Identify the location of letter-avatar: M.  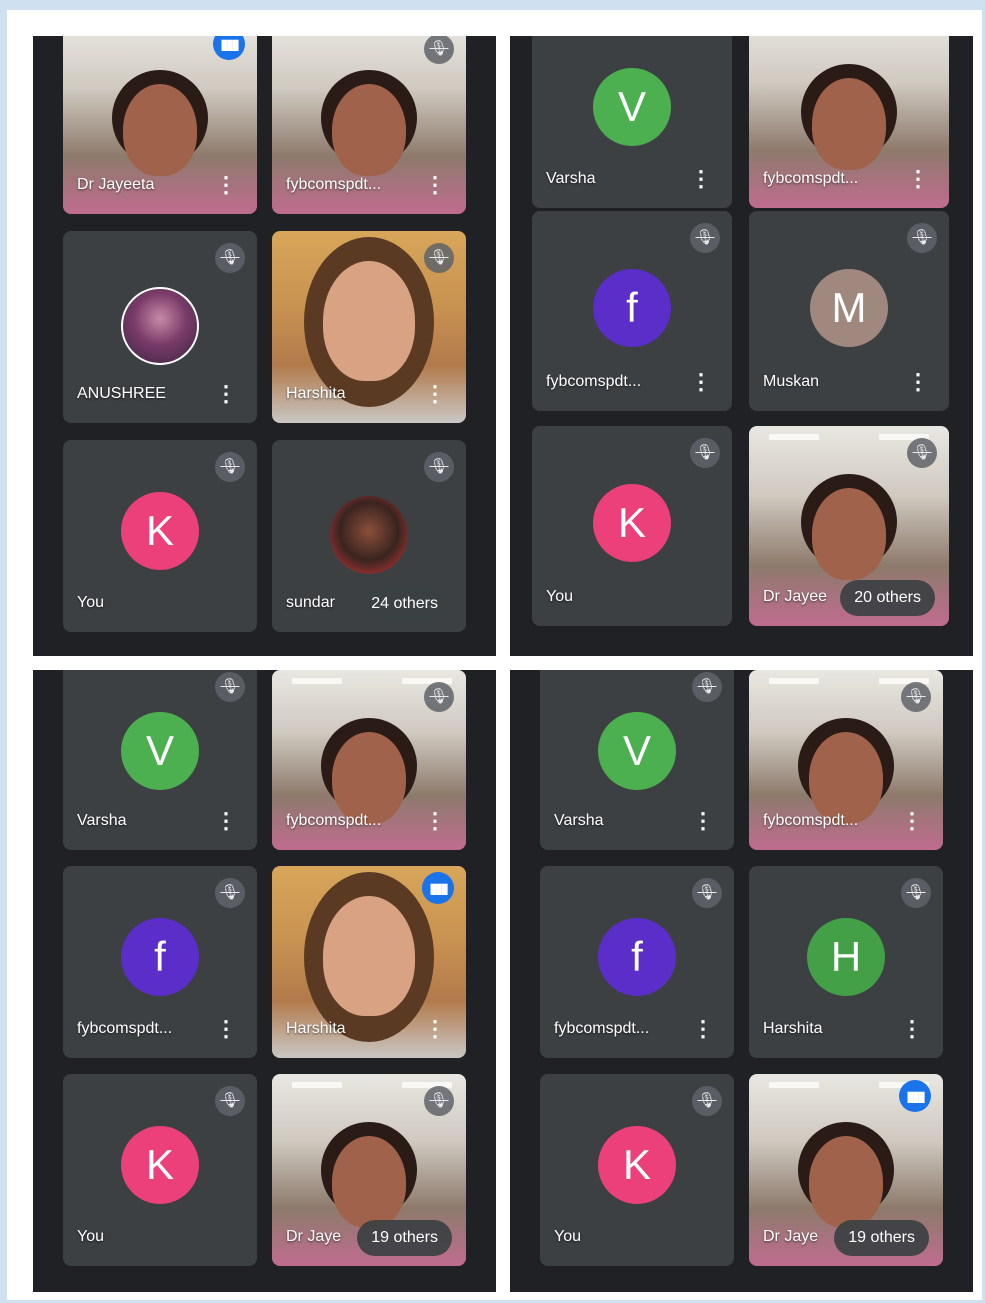
(849, 308).